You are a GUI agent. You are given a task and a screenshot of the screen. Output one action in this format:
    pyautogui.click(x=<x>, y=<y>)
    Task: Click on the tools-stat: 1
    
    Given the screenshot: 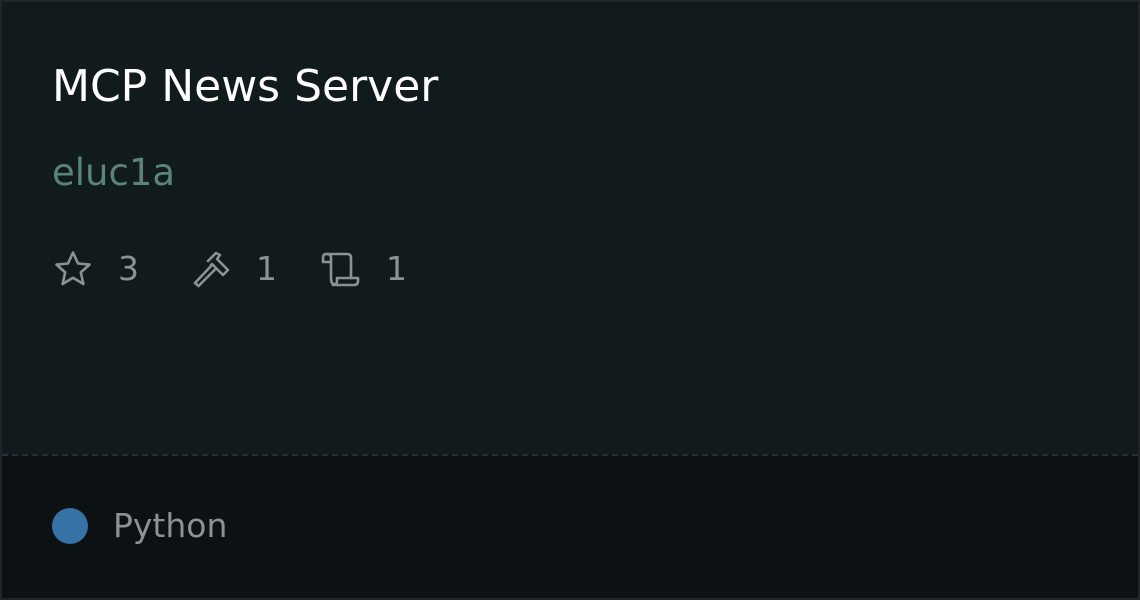 What is the action you would take?
    pyautogui.click(x=233, y=269)
    